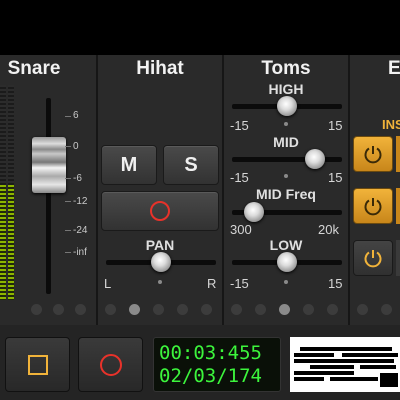  I want to click on position-readout: 02/03/174, so click(210, 376).